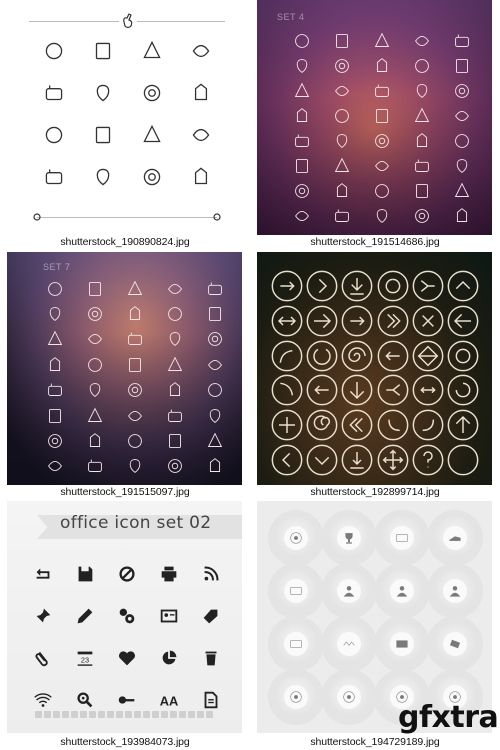 The height and width of the screenshot is (750, 500). I want to click on panel-set7-icons: SET 7, so click(124, 368).